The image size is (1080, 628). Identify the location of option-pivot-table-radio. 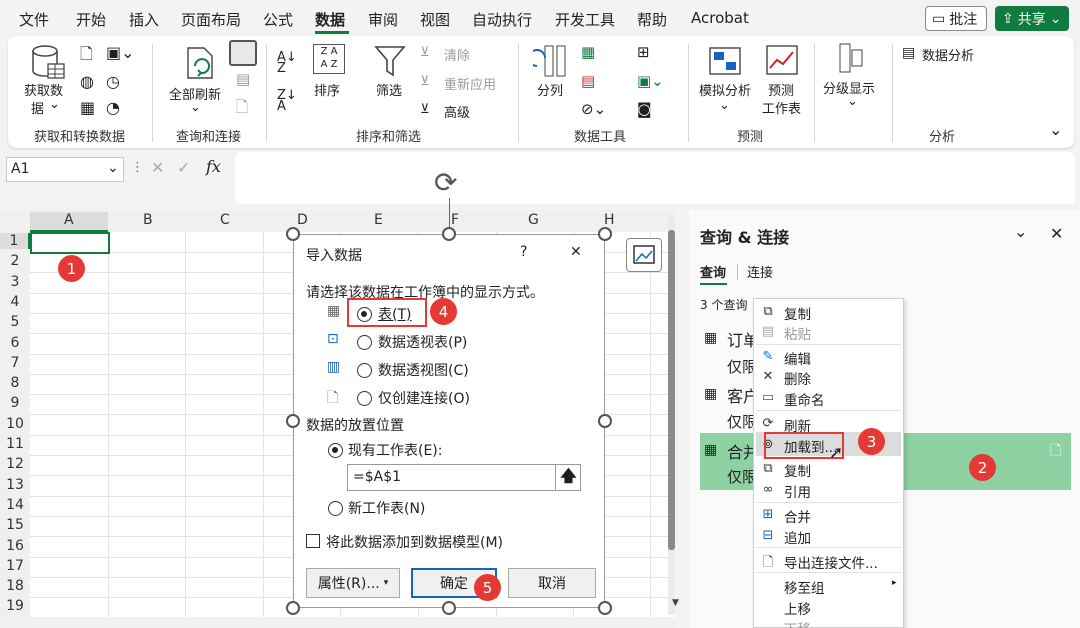
(364, 342).